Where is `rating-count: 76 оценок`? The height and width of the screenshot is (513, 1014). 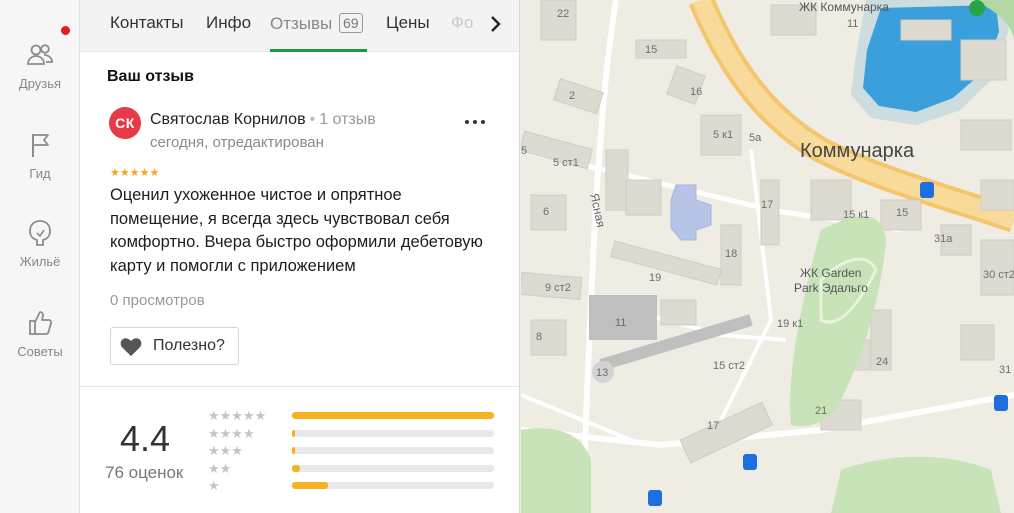 rating-count: 76 оценок is located at coordinates (144, 472).